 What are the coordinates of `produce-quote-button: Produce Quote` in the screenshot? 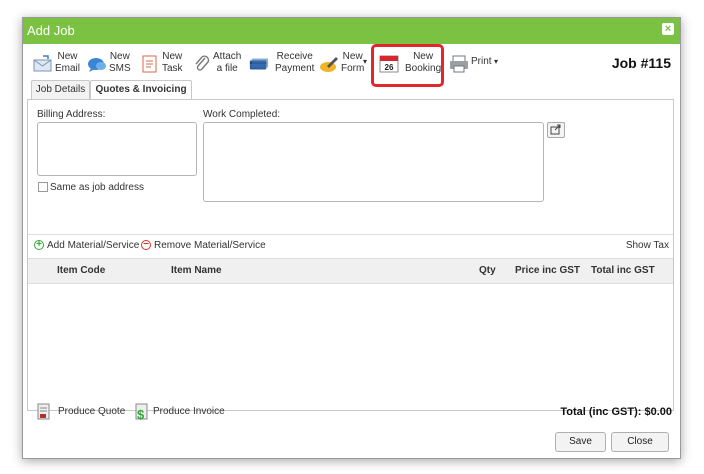 It's located at (92, 413).